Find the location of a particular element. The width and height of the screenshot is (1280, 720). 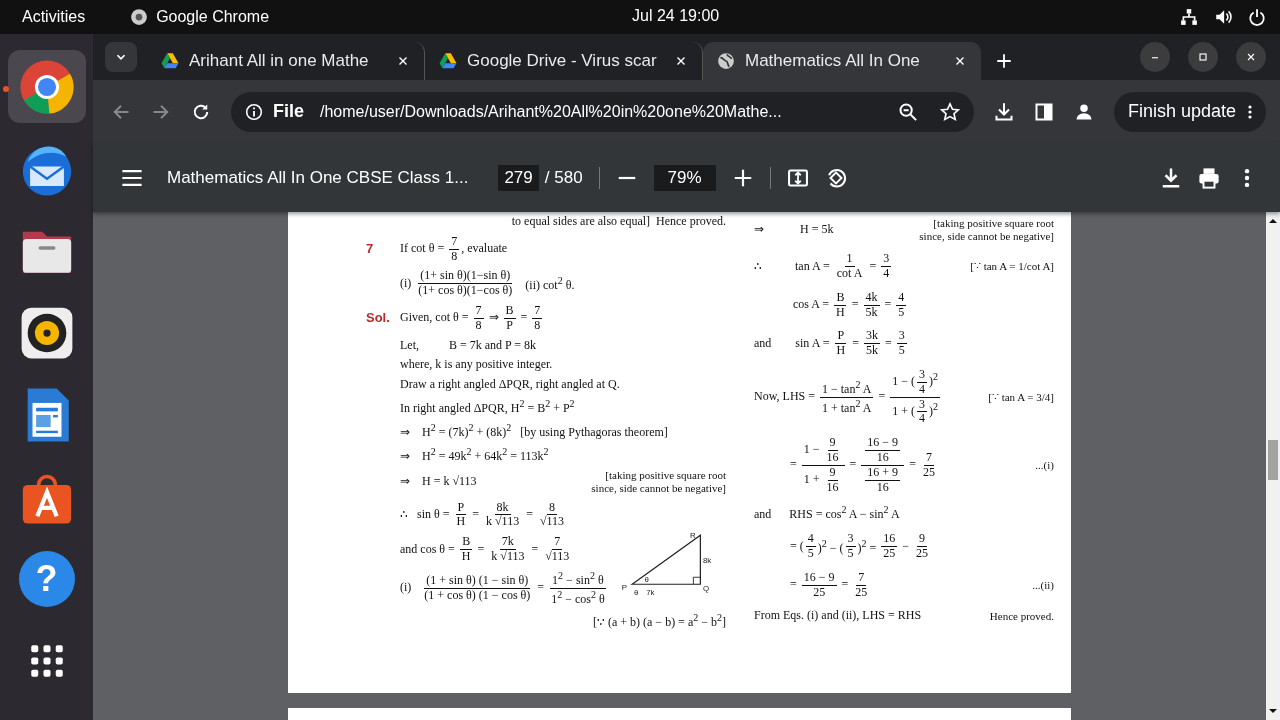

fraction: 8 √113 is located at coordinates (552, 515).